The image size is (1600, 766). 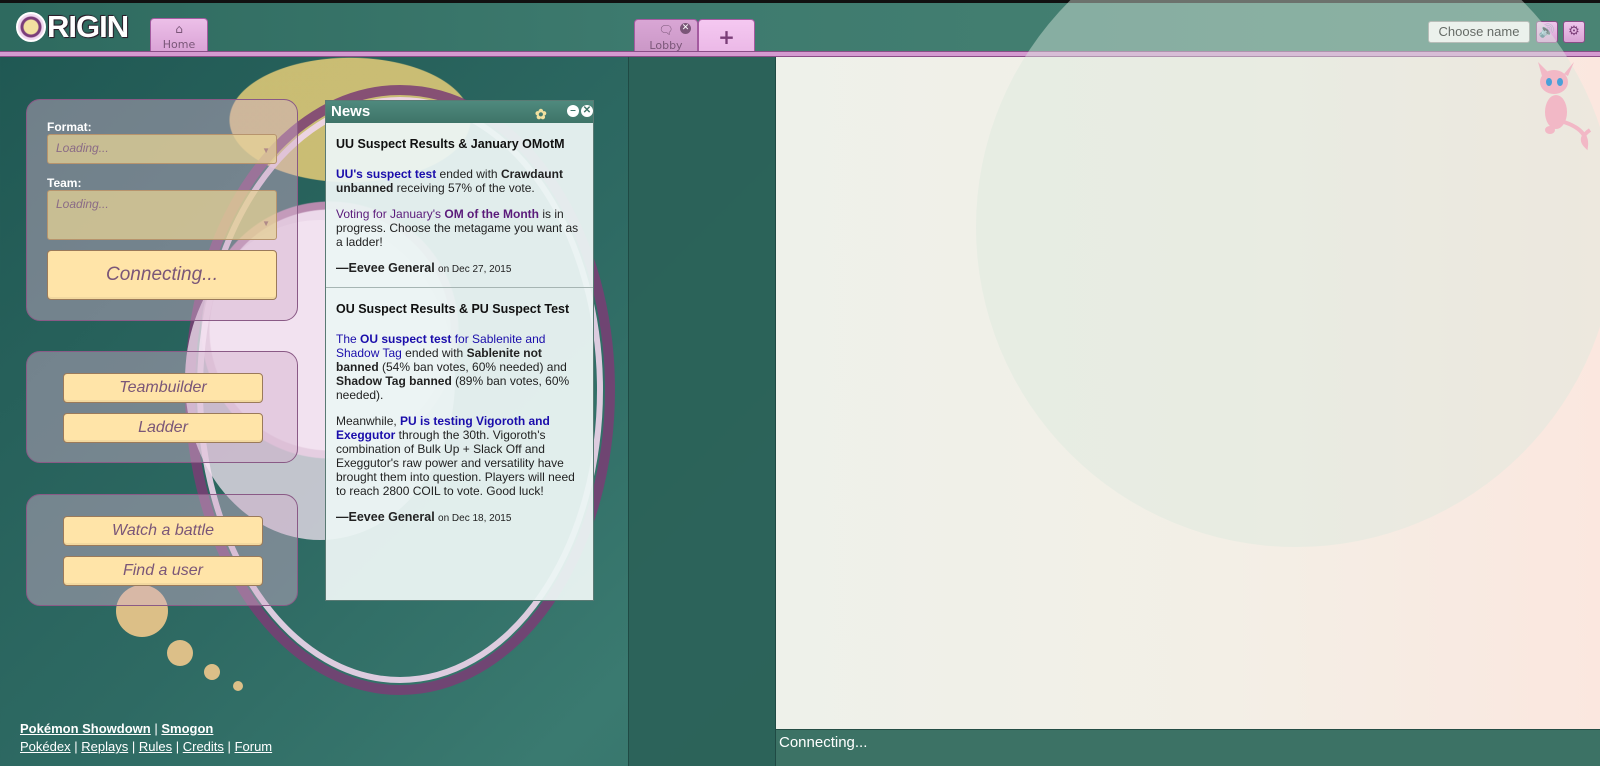 What do you see at coordinates (155, 746) in the screenshot?
I see `link-rules: Rules` at bounding box center [155, 746].